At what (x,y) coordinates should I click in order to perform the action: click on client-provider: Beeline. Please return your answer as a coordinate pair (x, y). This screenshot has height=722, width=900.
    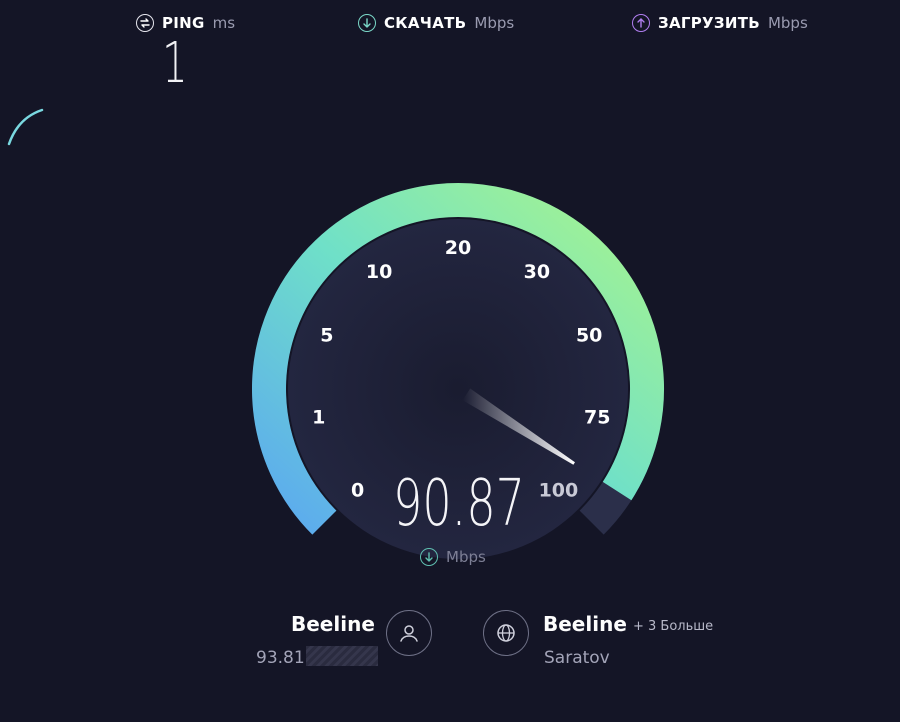
    Looking at the image, I should click on (333, 624).